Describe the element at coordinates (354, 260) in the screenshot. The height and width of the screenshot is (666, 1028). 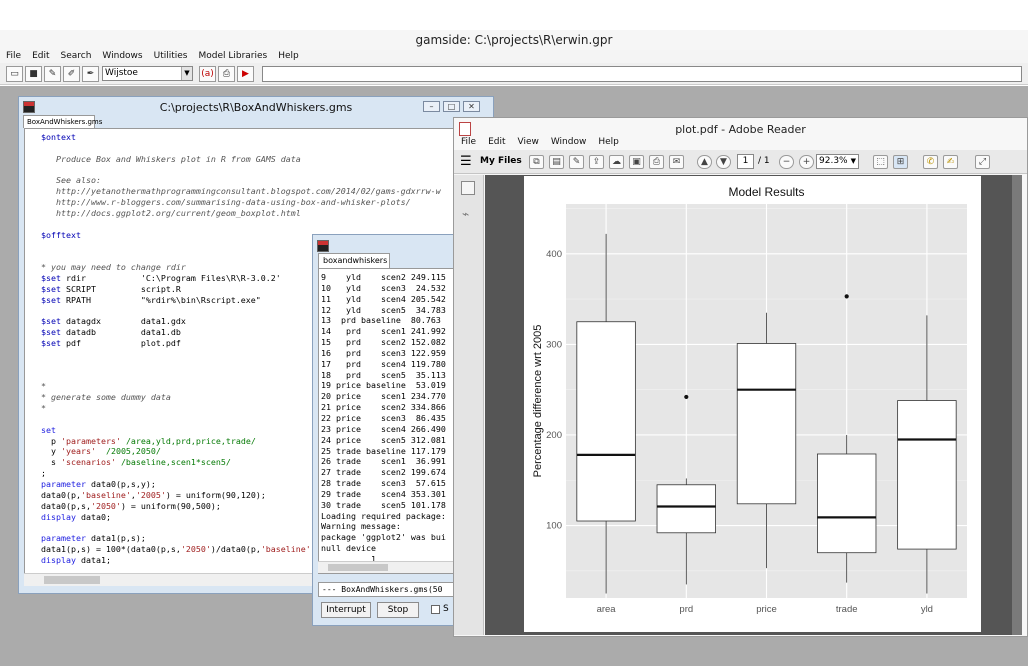
I see `process-tab: boxandwhiskers` at that location.